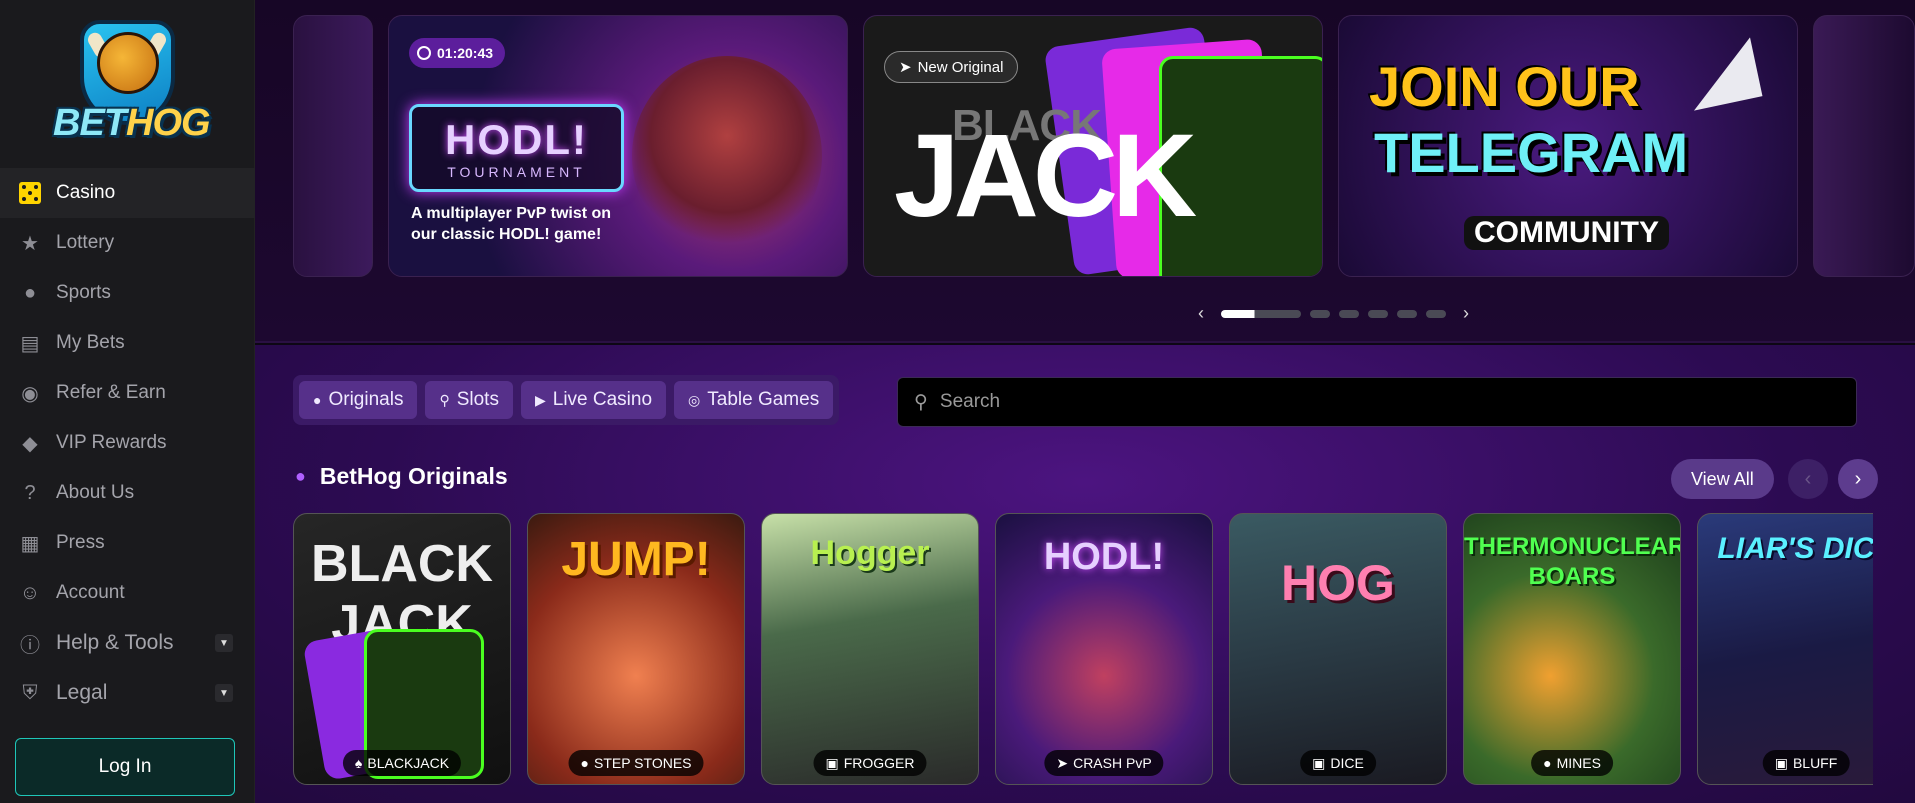 Image resolution: width=1915 pixels, height=803 pixels. Describe the element at coordinates (870, 553) in the screenshot. I see `tile-art-title: Hogger` at that location.